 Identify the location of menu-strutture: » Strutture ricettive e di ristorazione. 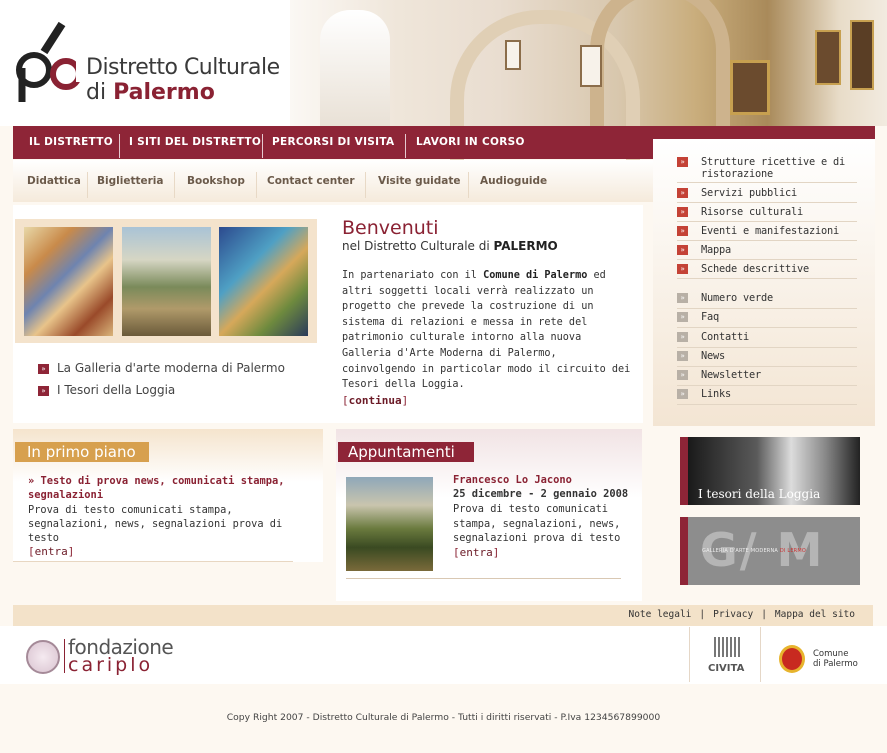
(767, 169).